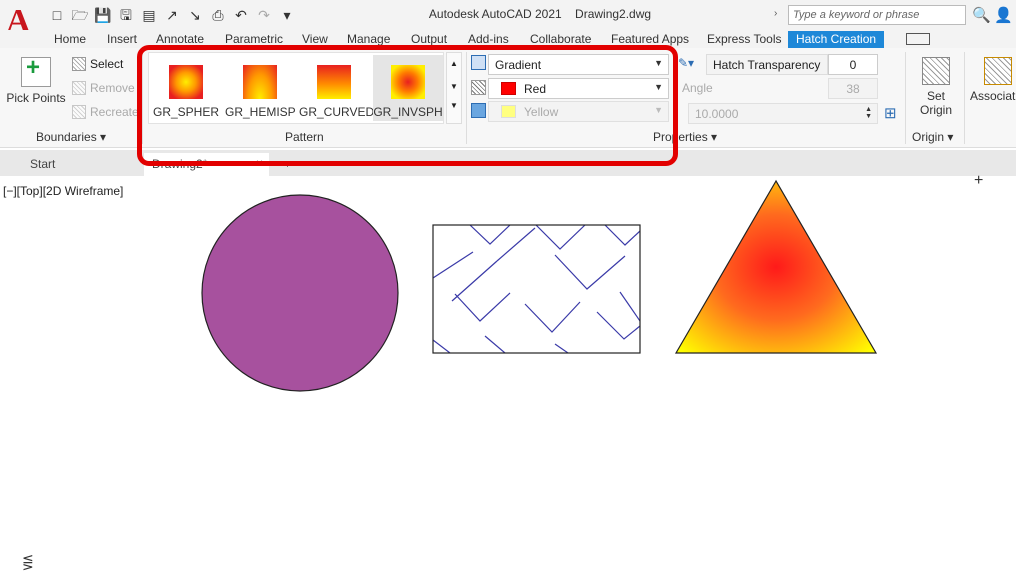 The image size is (1016, 571). I want to click on app-title: Autodesk AutoCAD 2021, so click(495, 14).